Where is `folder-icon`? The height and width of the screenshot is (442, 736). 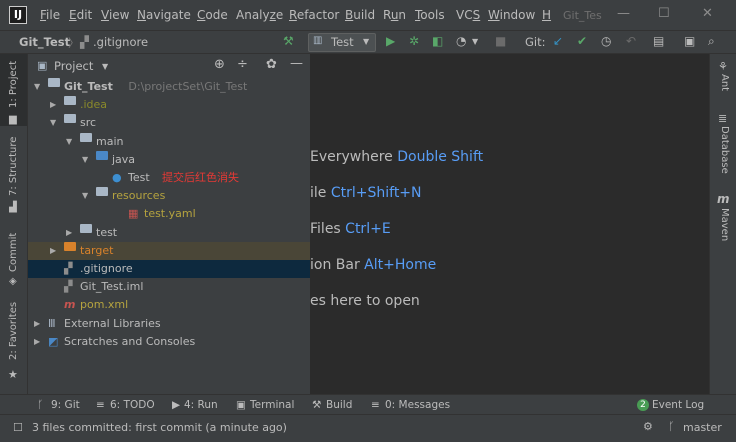
folder-icon is located at coordinates (86, 137).